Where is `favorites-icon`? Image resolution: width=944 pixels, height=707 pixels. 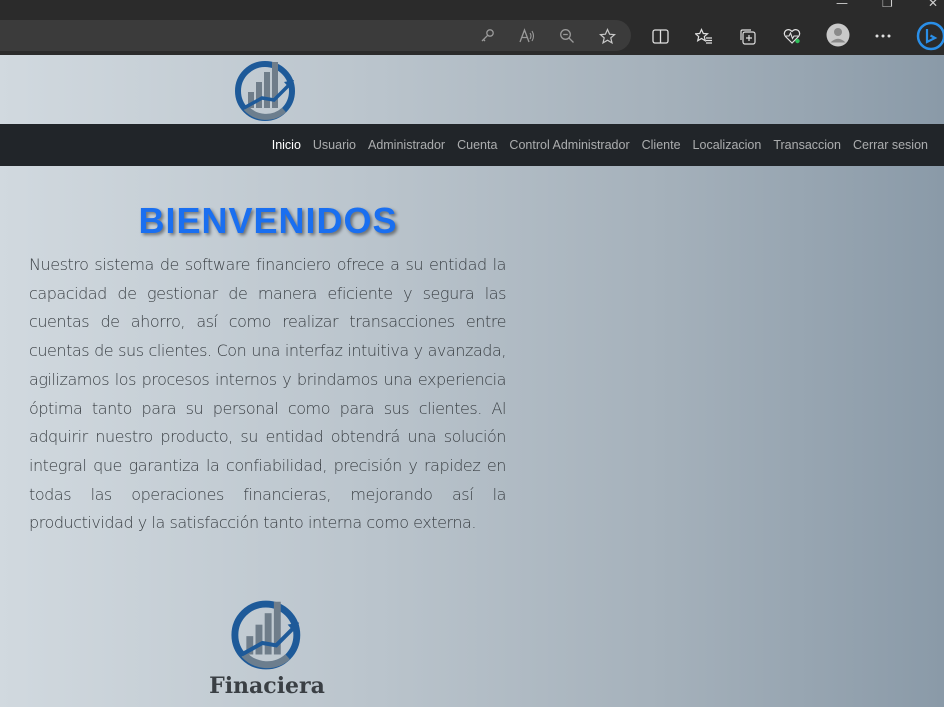 favorites-icon is located at coordinates (704, 36).